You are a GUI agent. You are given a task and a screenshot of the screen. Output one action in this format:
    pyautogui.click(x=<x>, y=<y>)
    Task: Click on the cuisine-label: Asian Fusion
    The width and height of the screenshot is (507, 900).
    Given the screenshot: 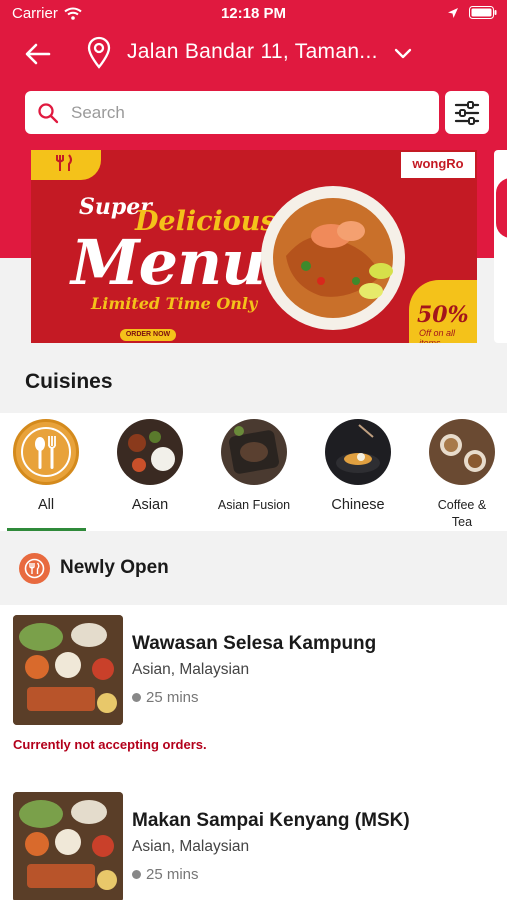 What is the action you would take?
    pyautogui.click(x=254, y=505)
    